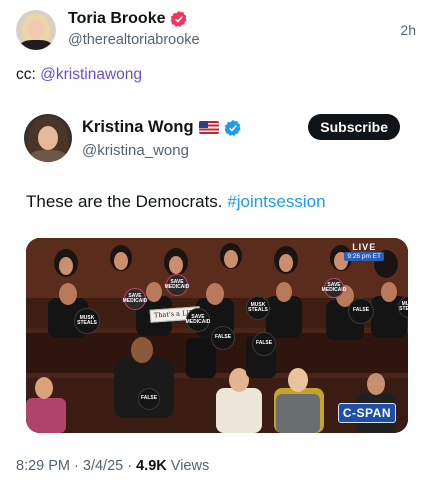  Describe the element at coordinates (36, 30) in the screenshot. I see `author-avatar` at that location.